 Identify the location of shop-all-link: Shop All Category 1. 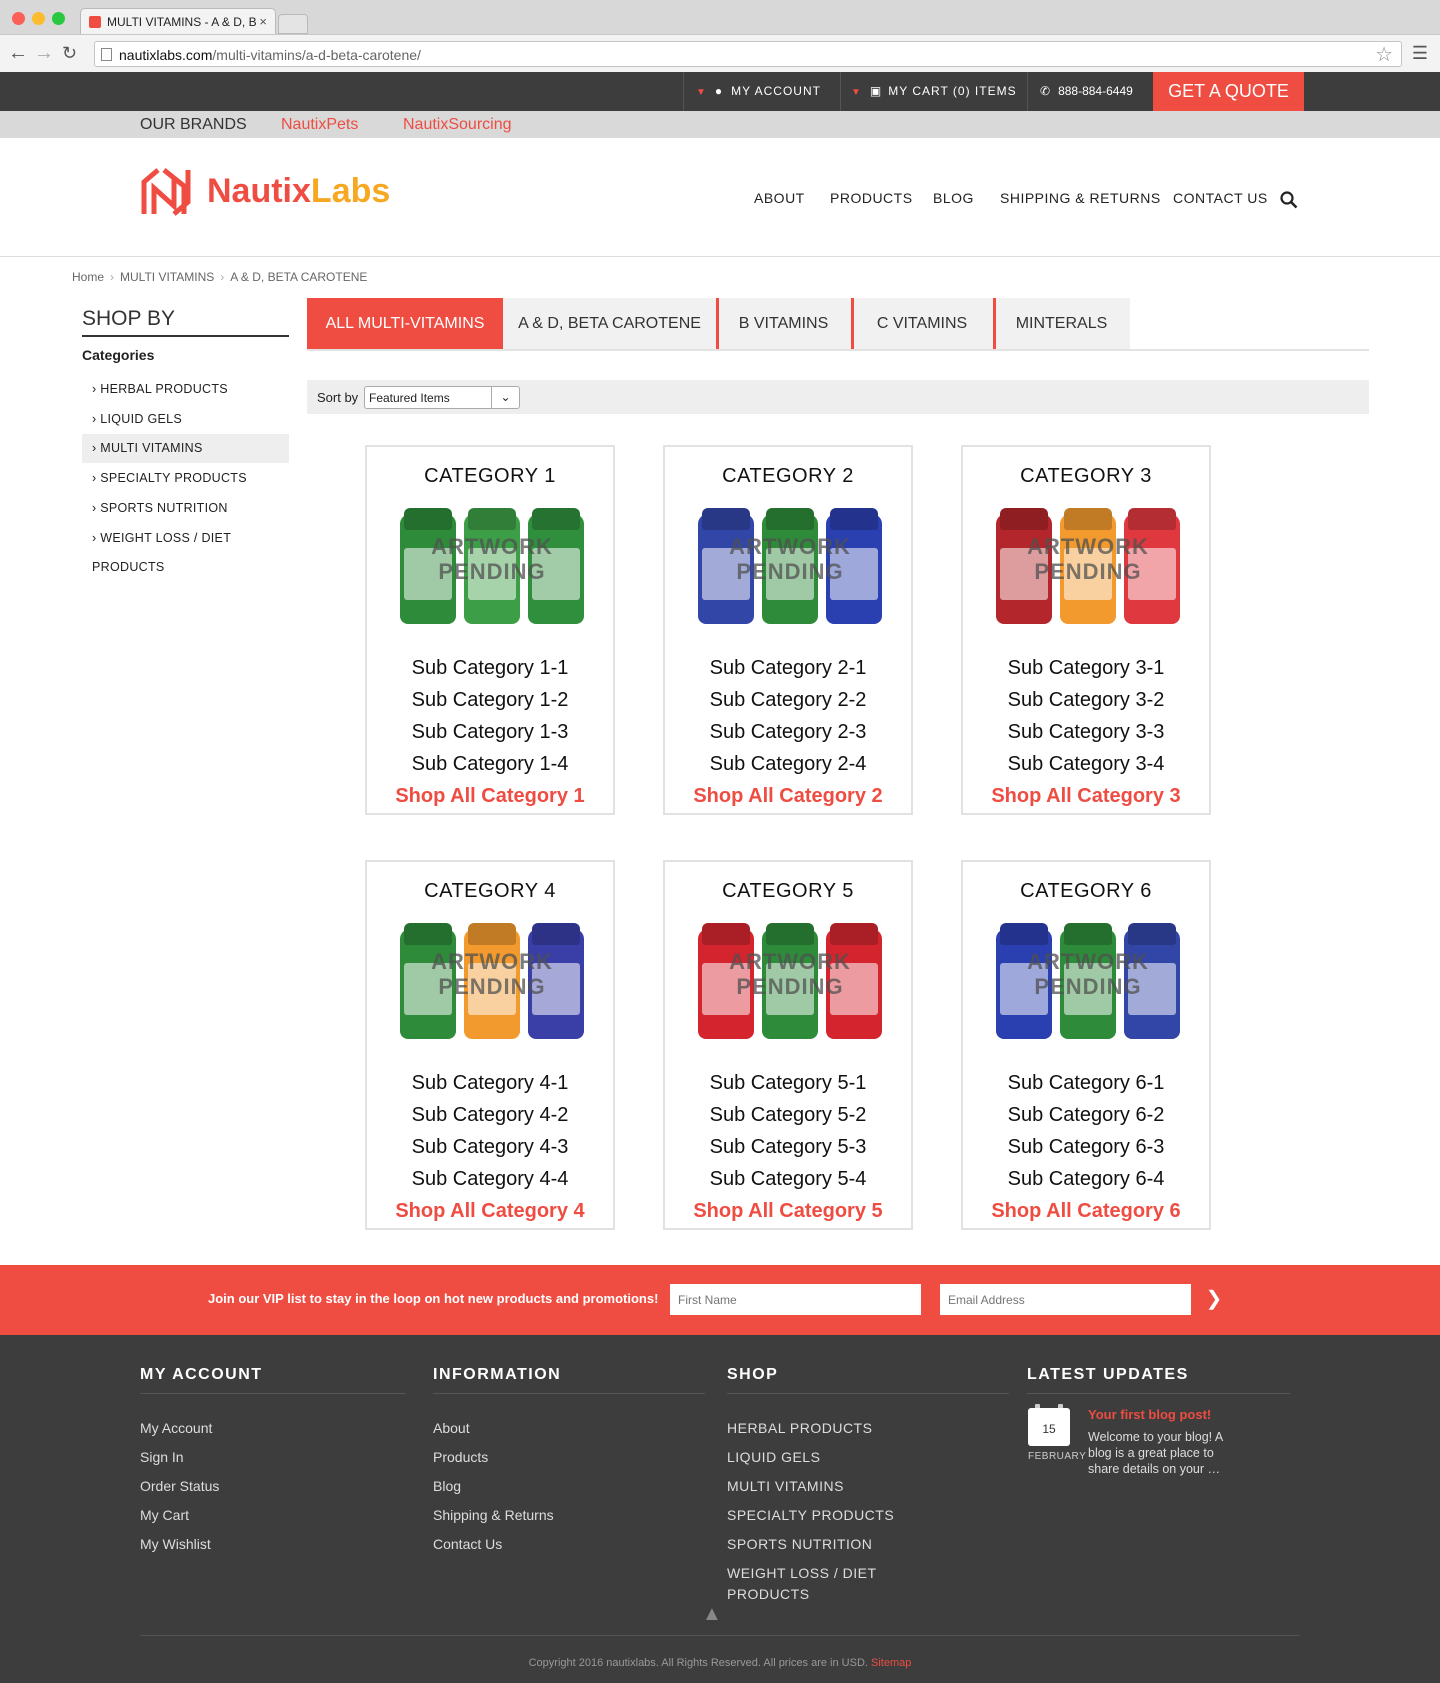
(490, 796).